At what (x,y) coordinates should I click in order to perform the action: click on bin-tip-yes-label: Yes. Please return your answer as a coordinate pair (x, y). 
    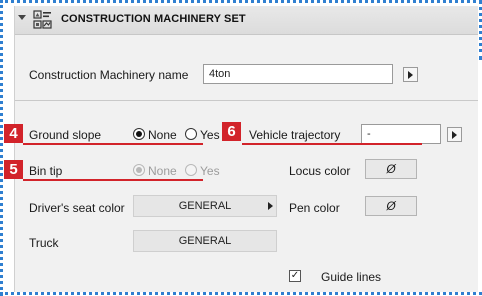
    Looking at the image, I should click on (210, 171).